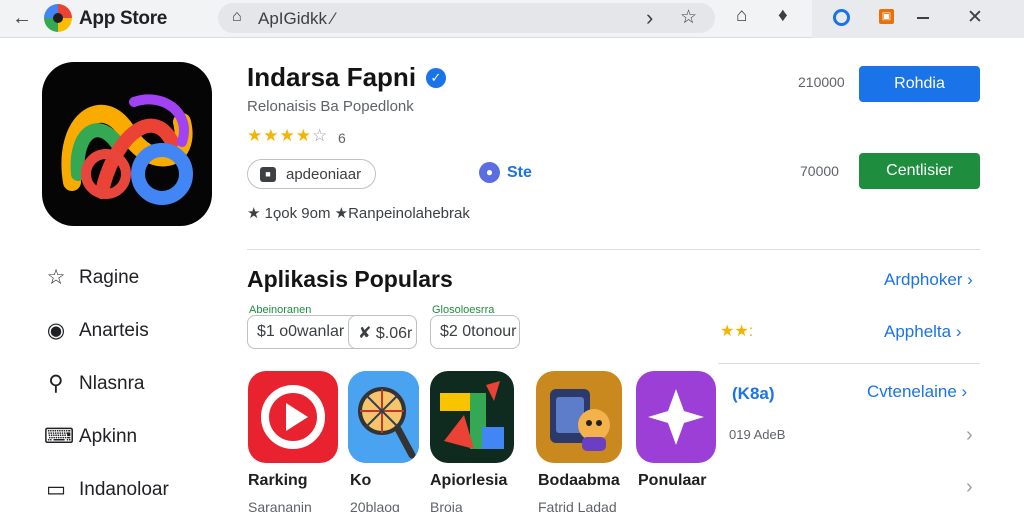 This screenshot has height=512, width=1024. What do you see at coordinates (114, 330) in the screenshot?
I see `sidebar-item-label: Anarteis` at bounding box center [114, 330].